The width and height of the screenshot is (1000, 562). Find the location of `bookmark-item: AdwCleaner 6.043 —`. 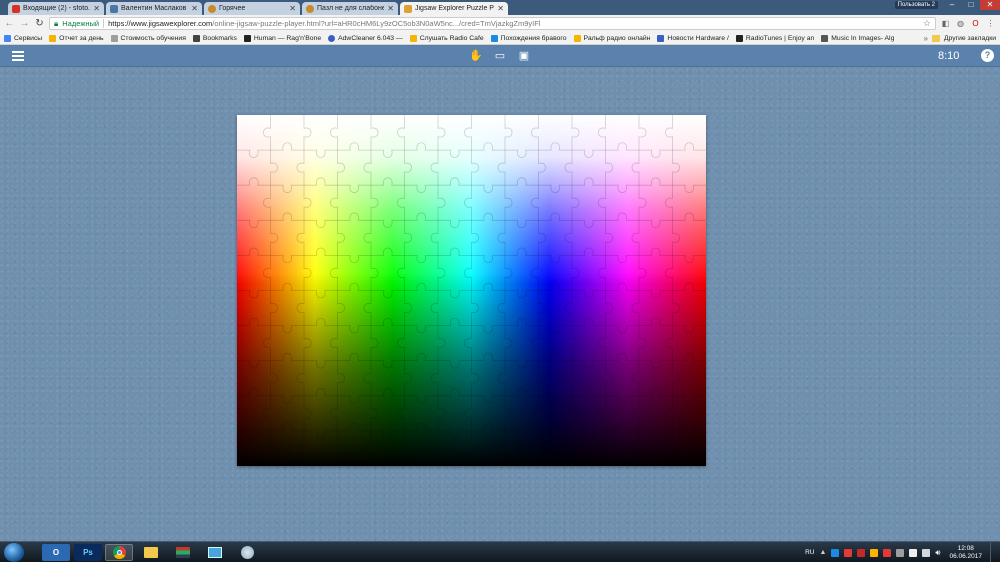

bookmark-item: AdwCleaner 6.043 — is located at coordinates (365, 38).